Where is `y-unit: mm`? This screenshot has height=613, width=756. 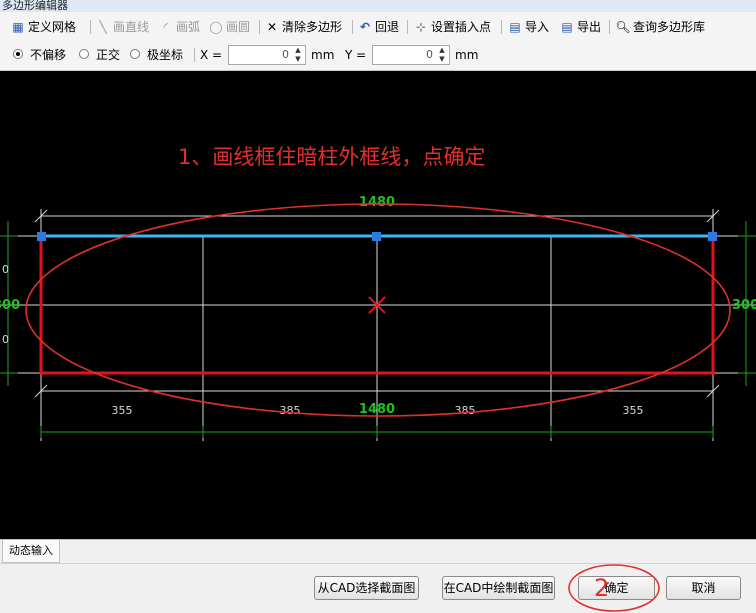
y-unit: mm is located at coordinates (467, 55).